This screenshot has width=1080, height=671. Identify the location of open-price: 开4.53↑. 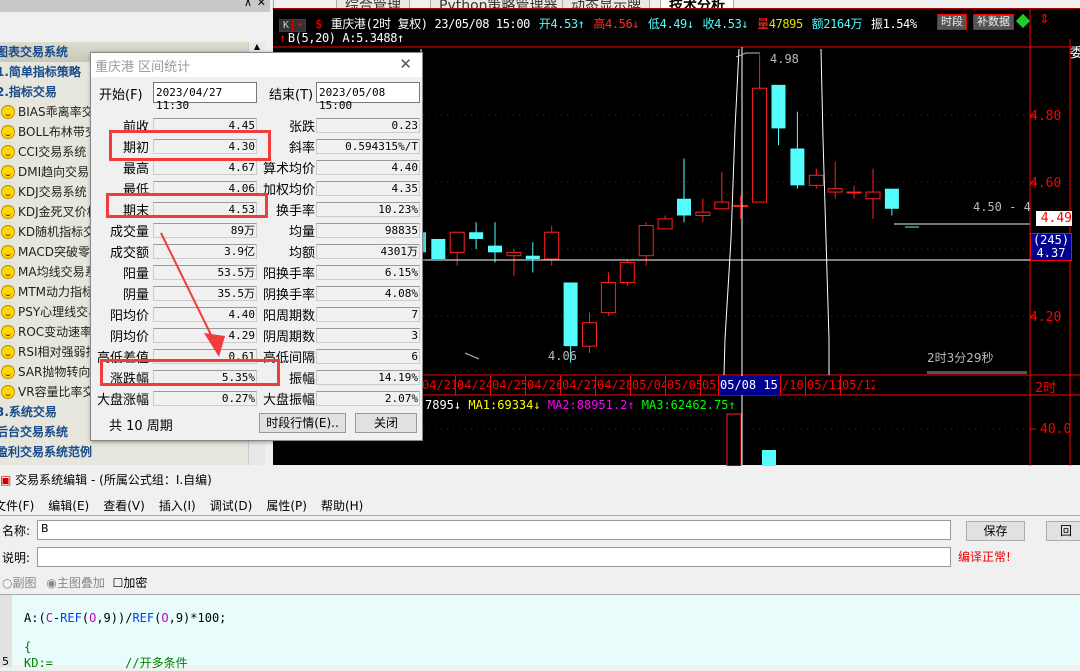
(561, 24).